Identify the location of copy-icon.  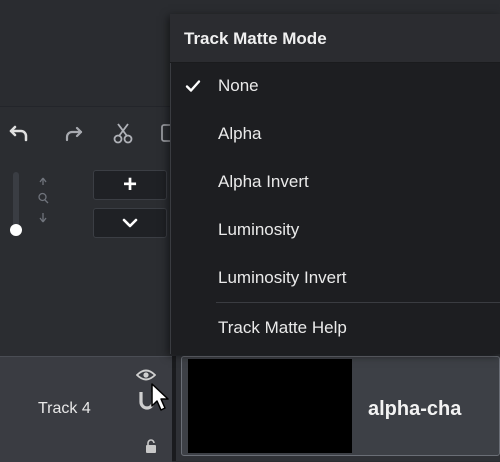
(163, 133).